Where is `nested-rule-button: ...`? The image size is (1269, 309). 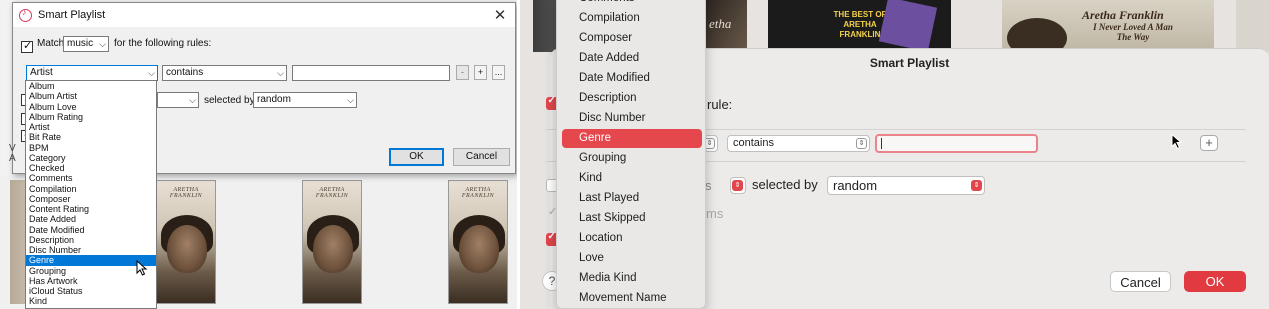
nested-rule-button: ... is located at coordinates (498, 72).